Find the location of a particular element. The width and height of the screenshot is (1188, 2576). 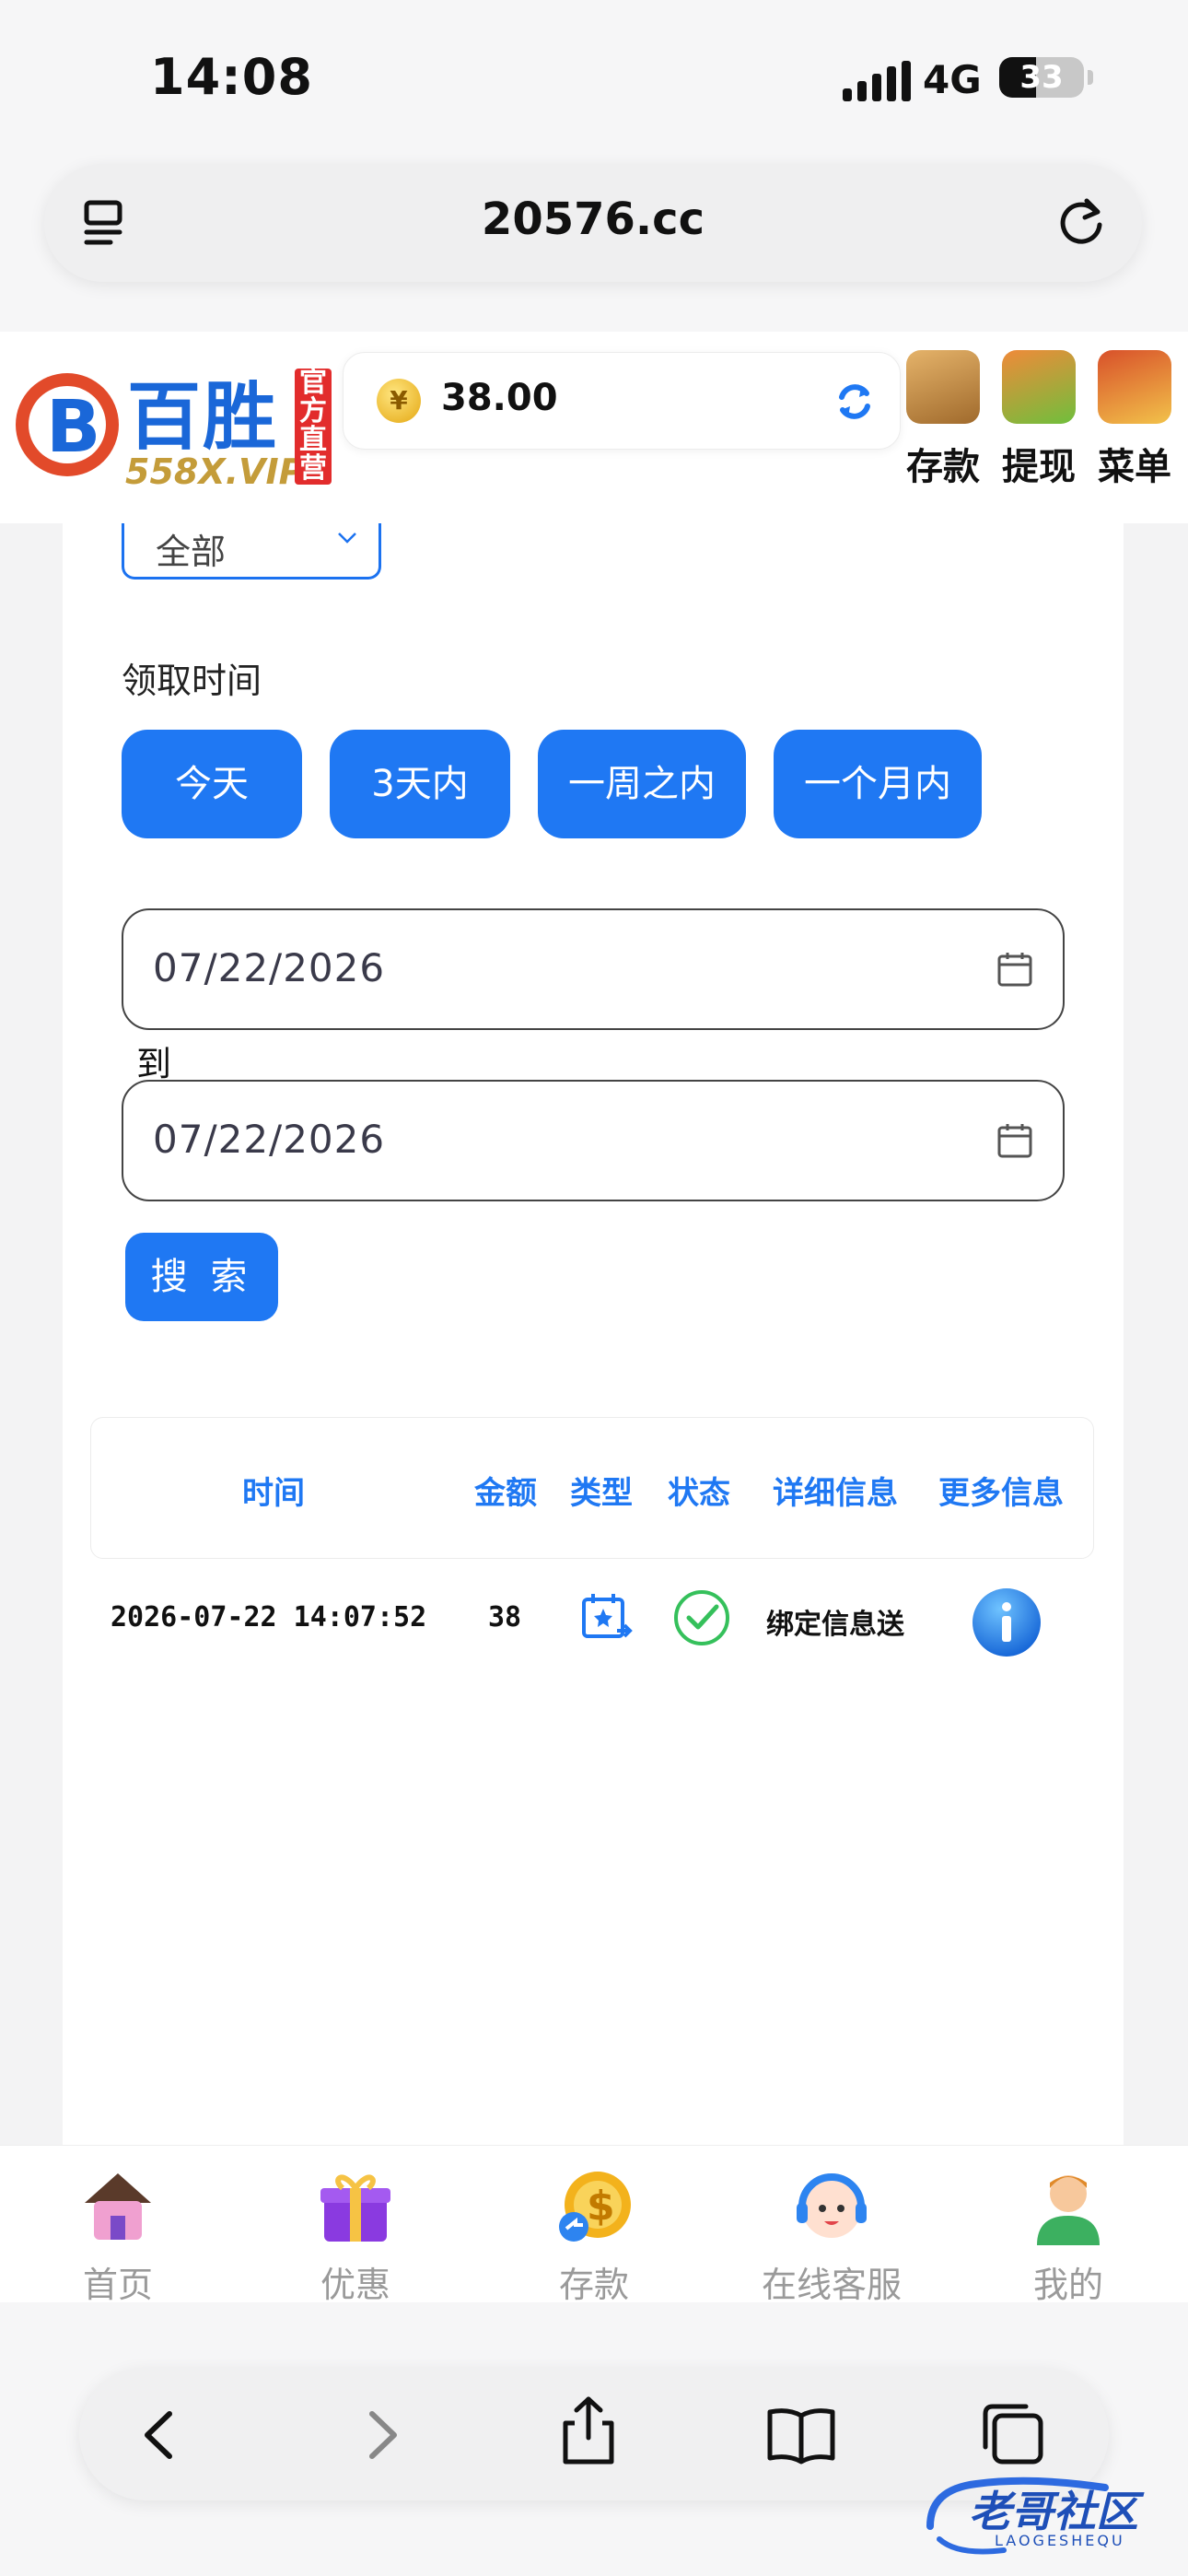

col-time: 时间 is located at coordinates (273, 1493).